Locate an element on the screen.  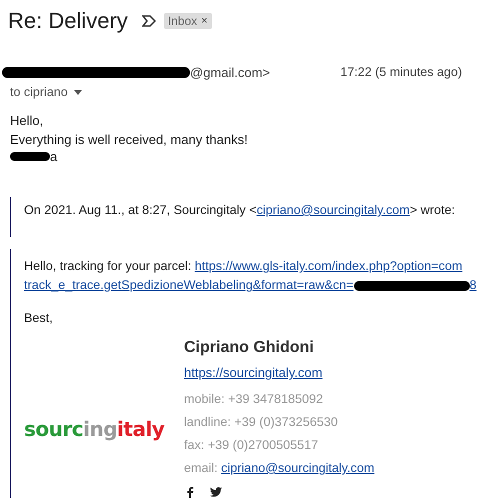
importance-marker-icon is located at coordinates (149, 21).